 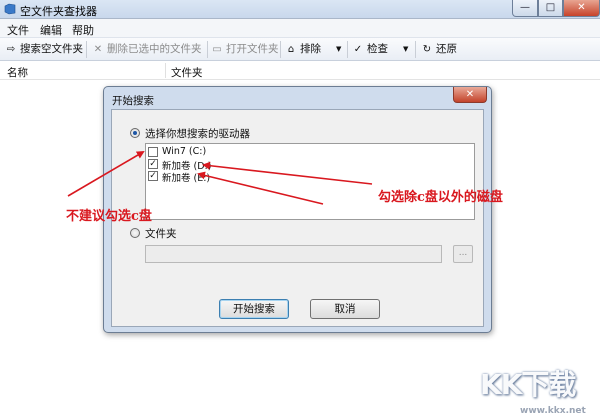 What do you see at coordinates (135, 133) in the screenshot?
I see `drives-radio` at bounding box center [135, 133].